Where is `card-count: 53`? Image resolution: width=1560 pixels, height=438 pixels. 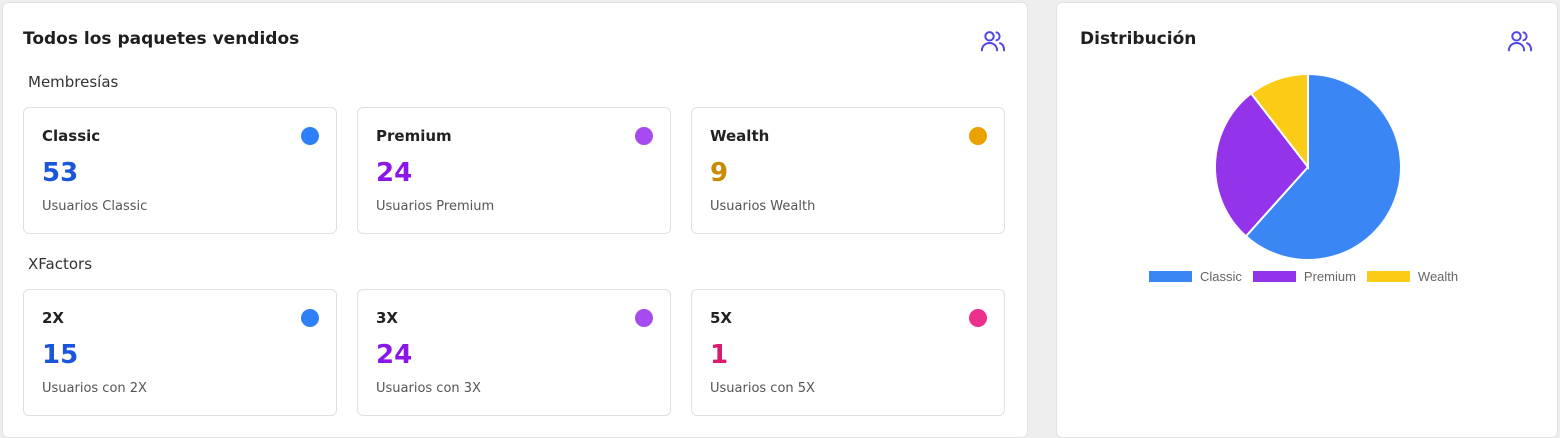
card-count: 53 is located at coordinates (60, 173).